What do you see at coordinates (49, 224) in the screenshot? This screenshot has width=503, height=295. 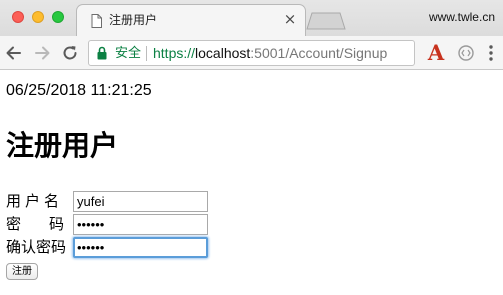 I see `password-label: 密码` at bounding box center [49, 224].